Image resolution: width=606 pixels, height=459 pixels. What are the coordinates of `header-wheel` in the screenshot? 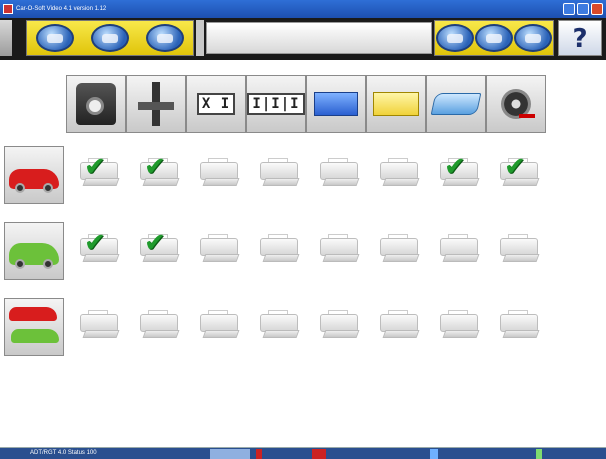 It's located at (516, 104).